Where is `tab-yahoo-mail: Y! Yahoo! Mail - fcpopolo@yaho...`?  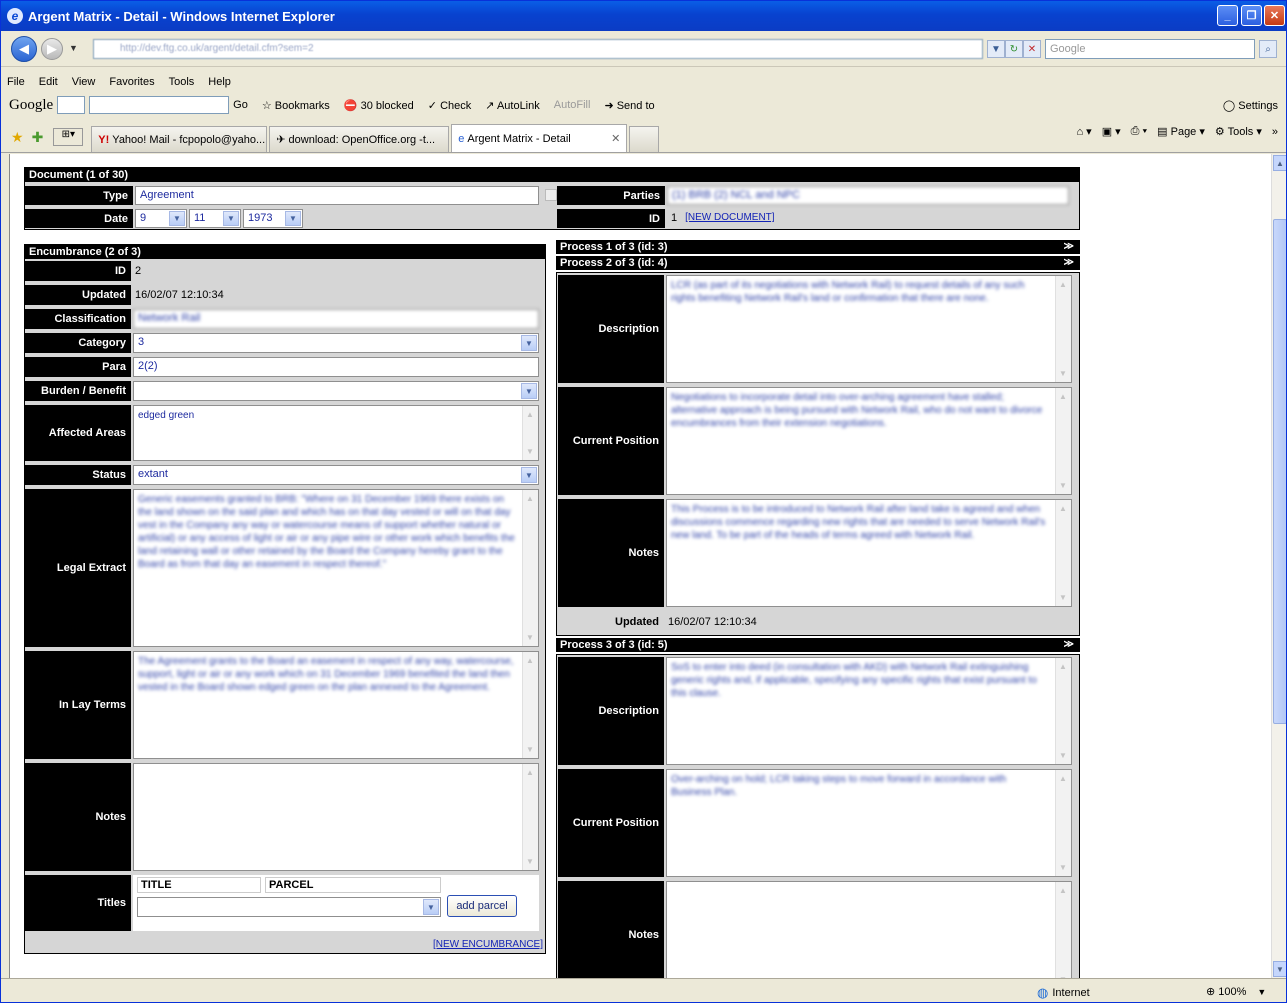 tab-yahoo-mail: Y! Yahoo! Mail - fcpopolo@yaho... is located at coordinates (179, 139).